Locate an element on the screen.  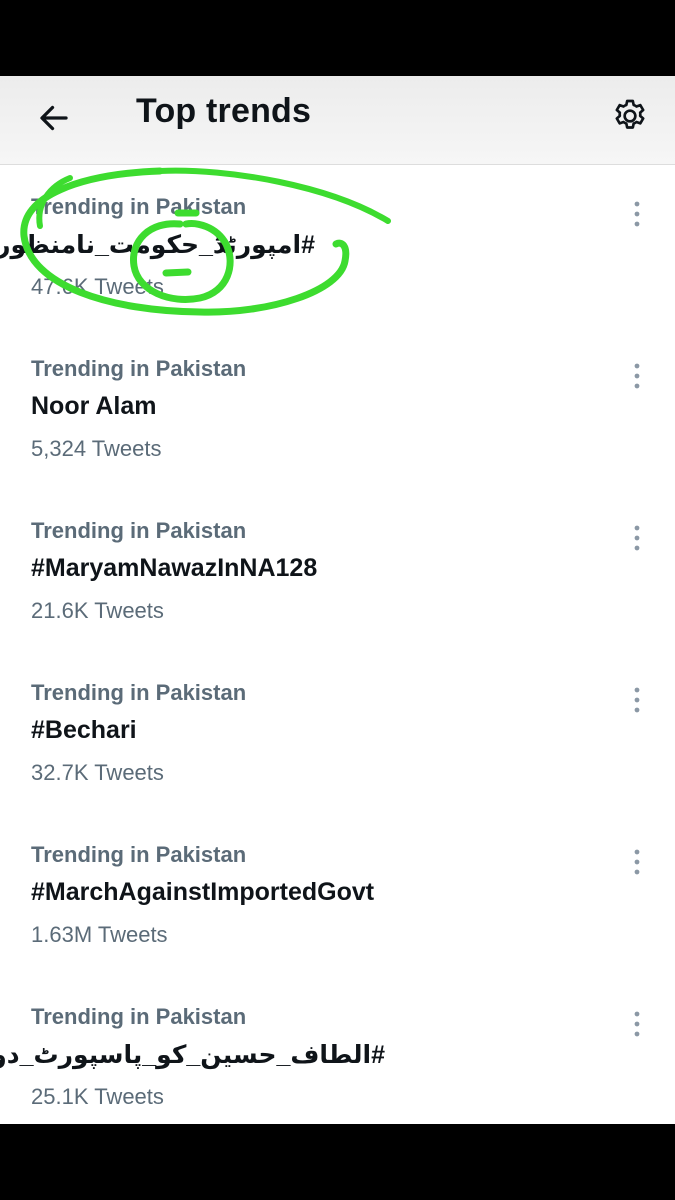
arrow-left-icon is located at coordinates (54, 118).